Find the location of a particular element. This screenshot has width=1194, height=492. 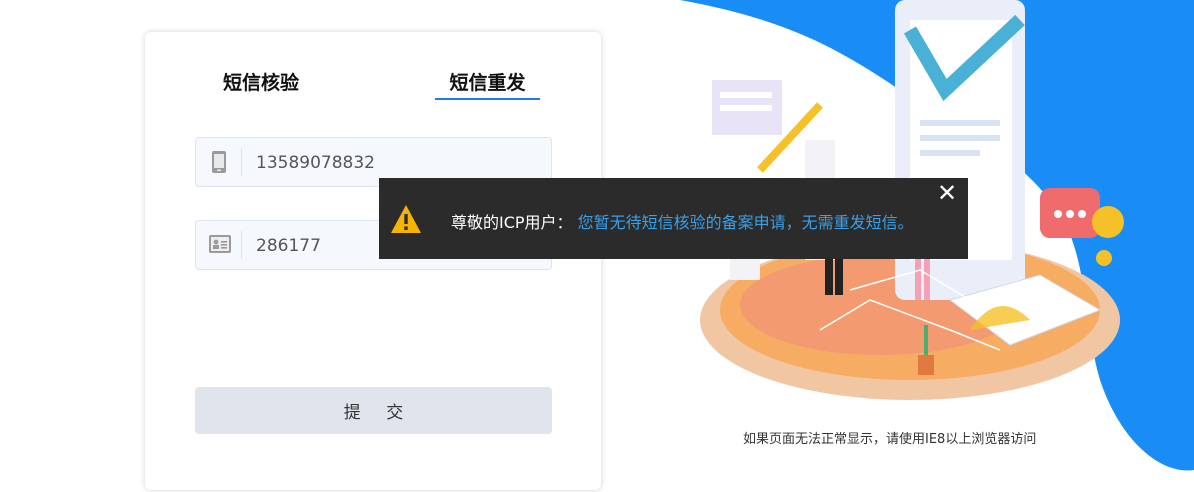

toast-notification: 尊敬的ICP用户： 您暂无待短信核验的备案申请，无需重发短信。 ✕ is located at coordinates (673, 218).